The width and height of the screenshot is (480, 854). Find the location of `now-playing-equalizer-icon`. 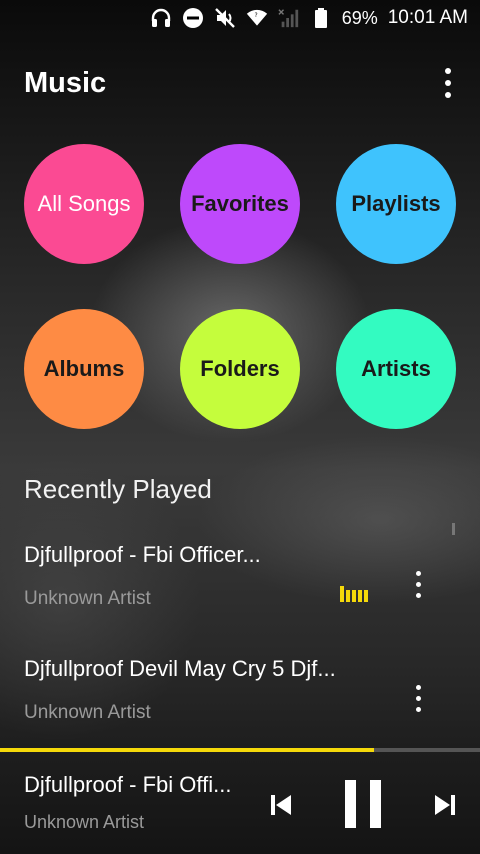

now-playing-equalizer-icon is located at coordinates (354, 594).